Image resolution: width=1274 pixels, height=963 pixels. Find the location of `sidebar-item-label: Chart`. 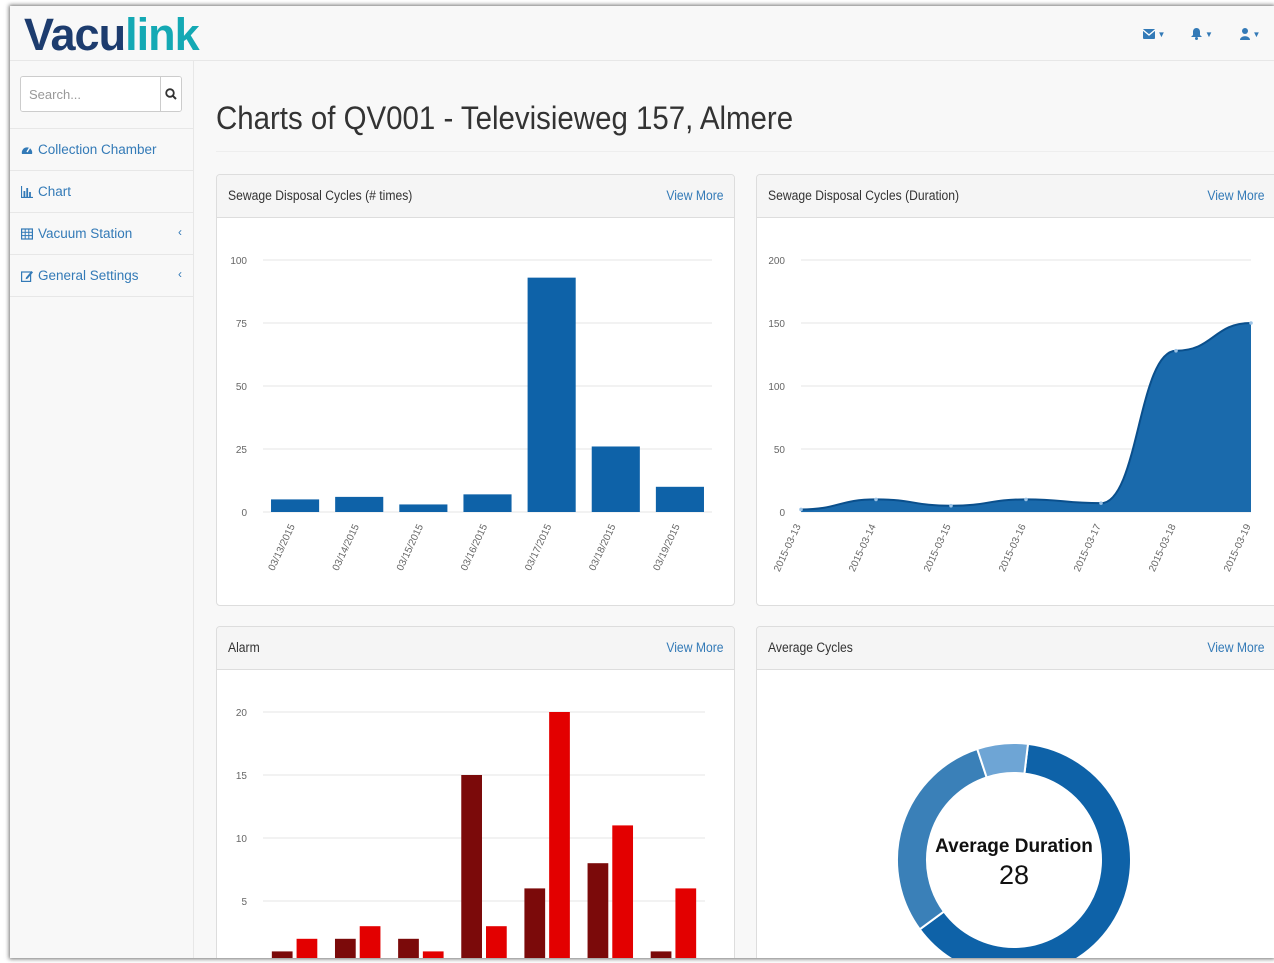

sidebar-item-label: Chart is located at coordinates (55, 191).